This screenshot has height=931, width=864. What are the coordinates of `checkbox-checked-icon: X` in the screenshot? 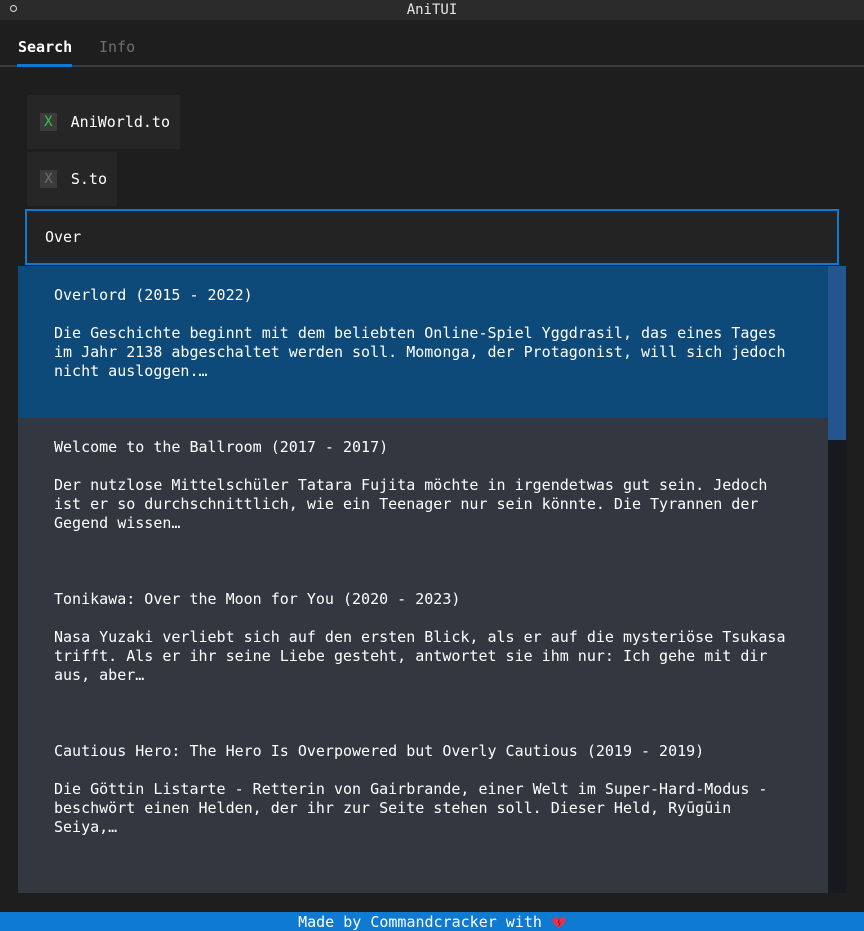 It's located at (48, 122).